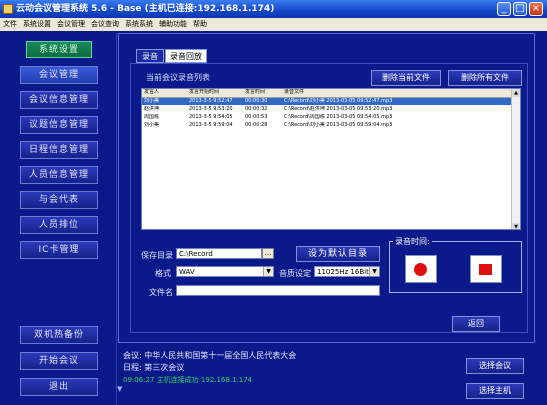  What do you see at coordinates (420, 269) in the screenshot?
I see `record-icon` at bounding box center [420, 269].